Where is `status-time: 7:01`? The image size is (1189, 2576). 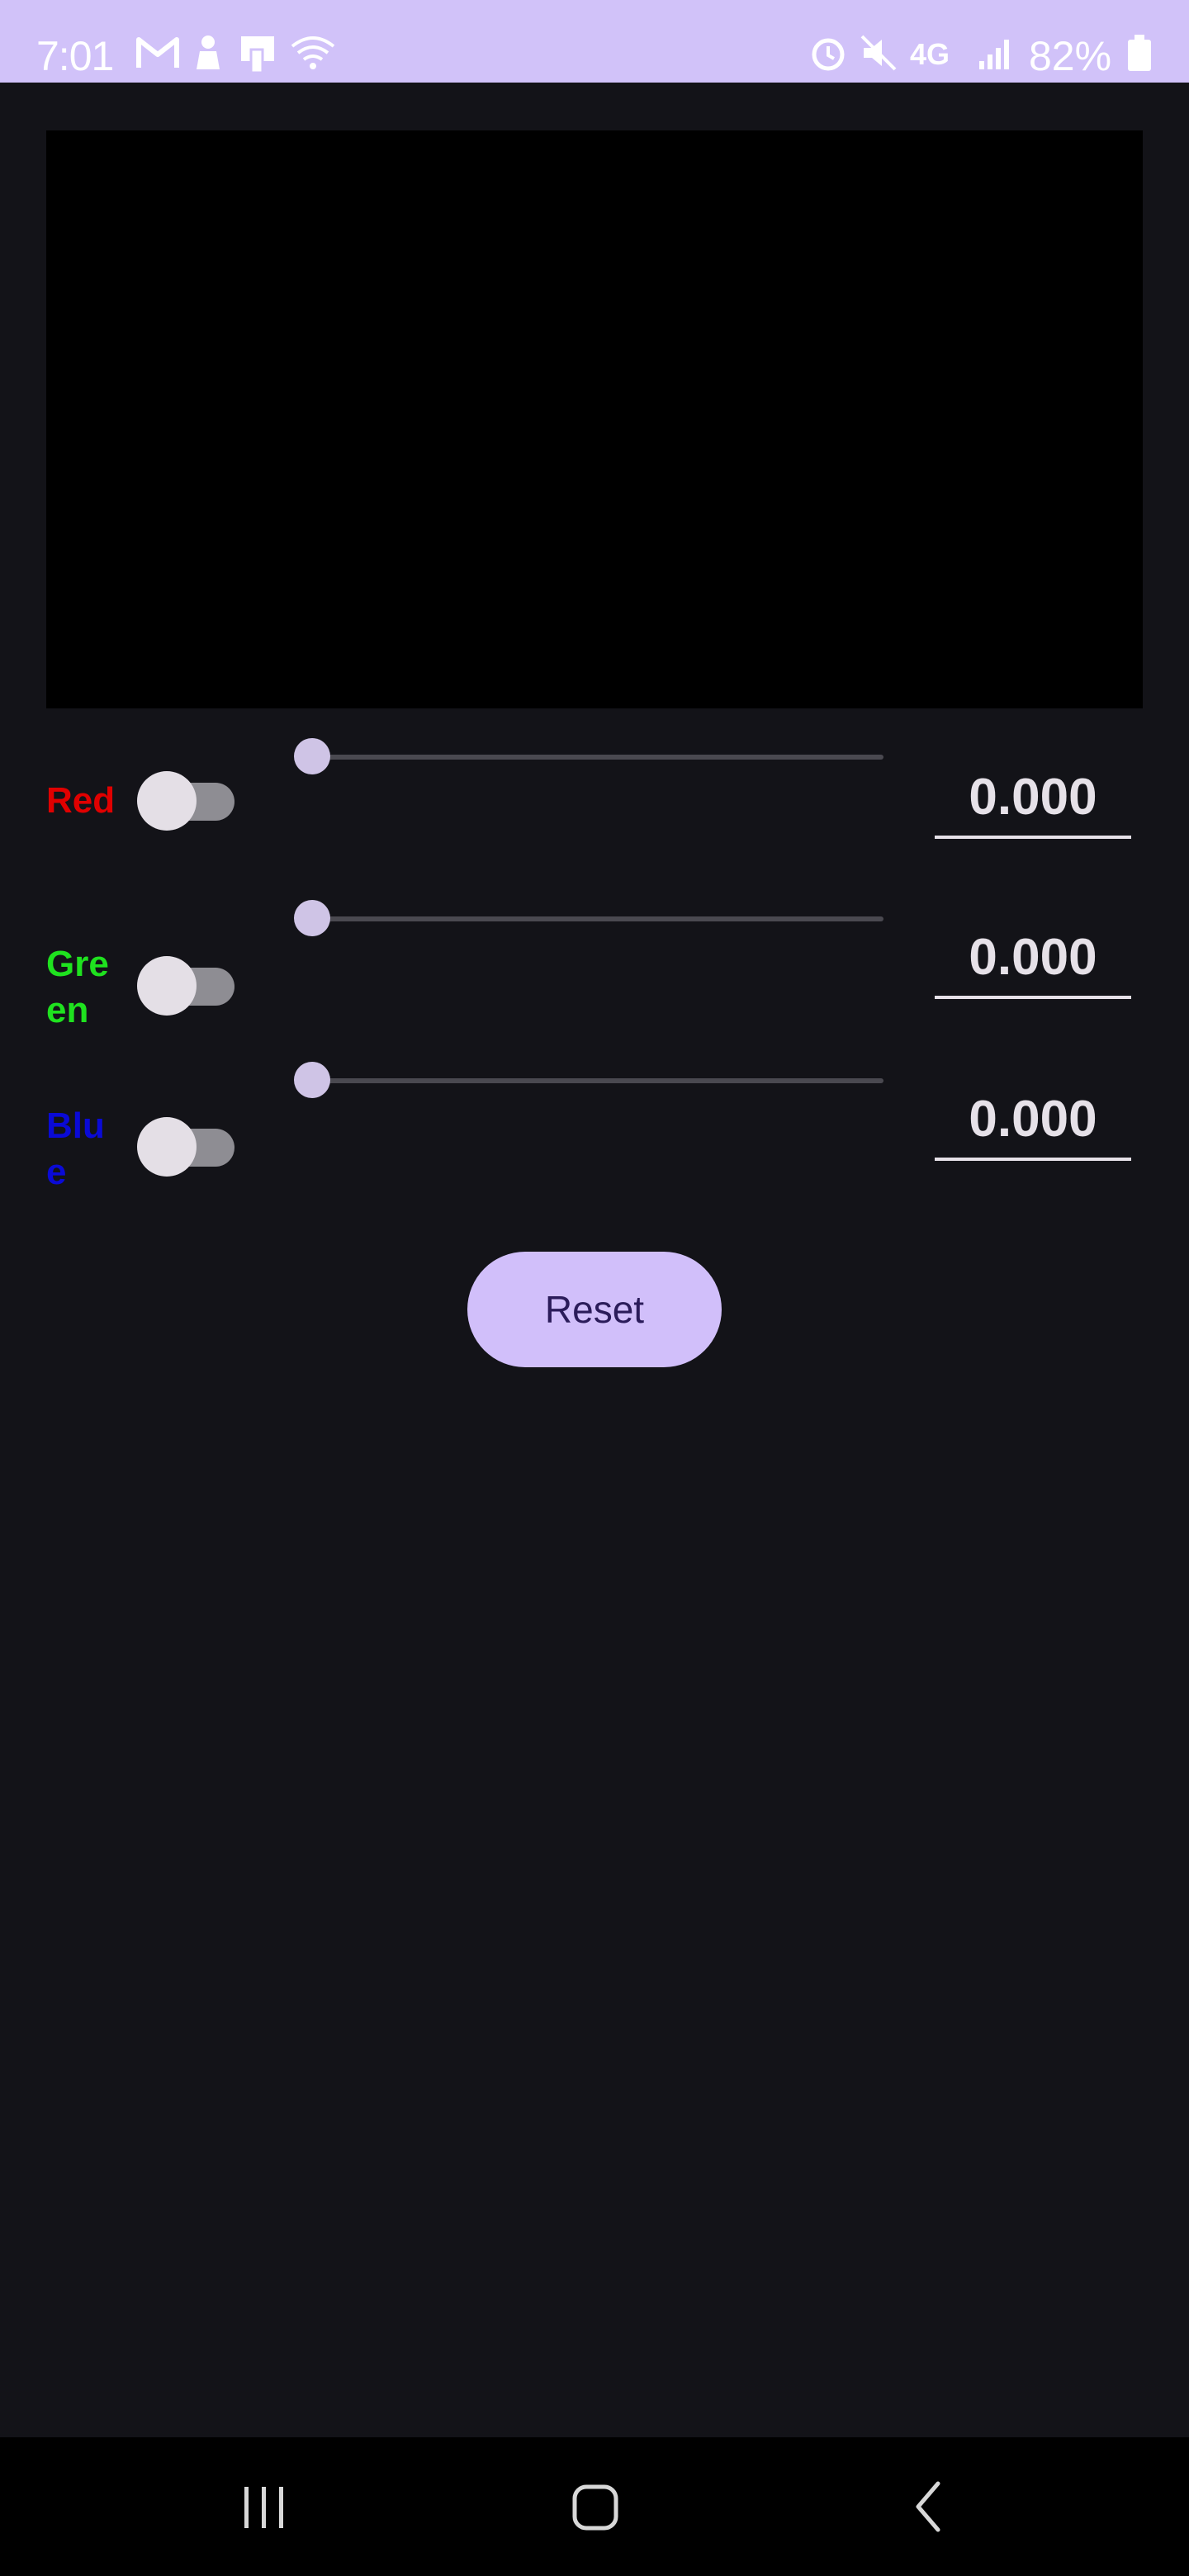
status-time: 7:01 is located at coordinates (75, 56).